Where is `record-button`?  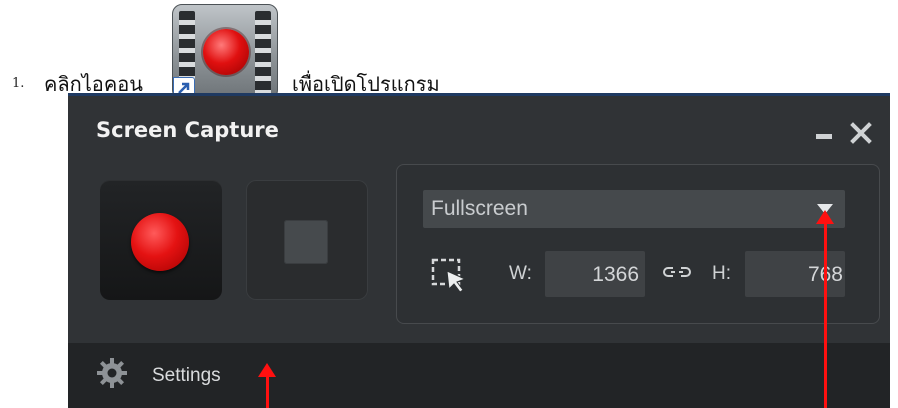 record-button is located at coordinates (161, 240).